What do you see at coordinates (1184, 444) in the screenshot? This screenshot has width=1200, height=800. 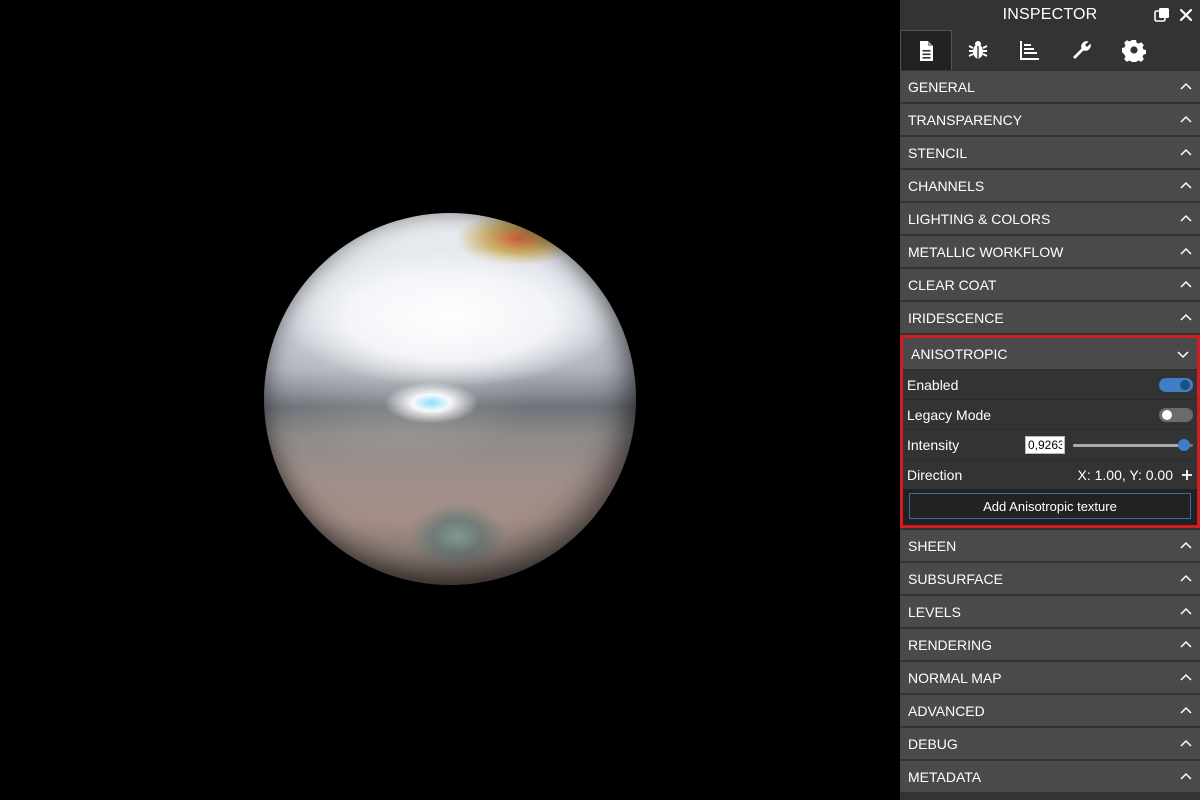 I see `slider-thumb` at bounding box center [1184, 444].